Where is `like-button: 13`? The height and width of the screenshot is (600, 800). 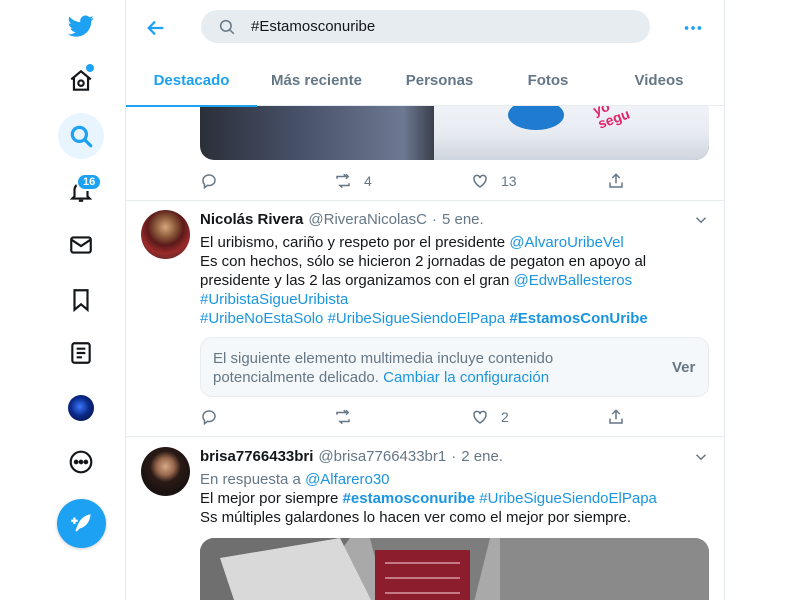
like-button: 13 is located at coordinates (494, 181).